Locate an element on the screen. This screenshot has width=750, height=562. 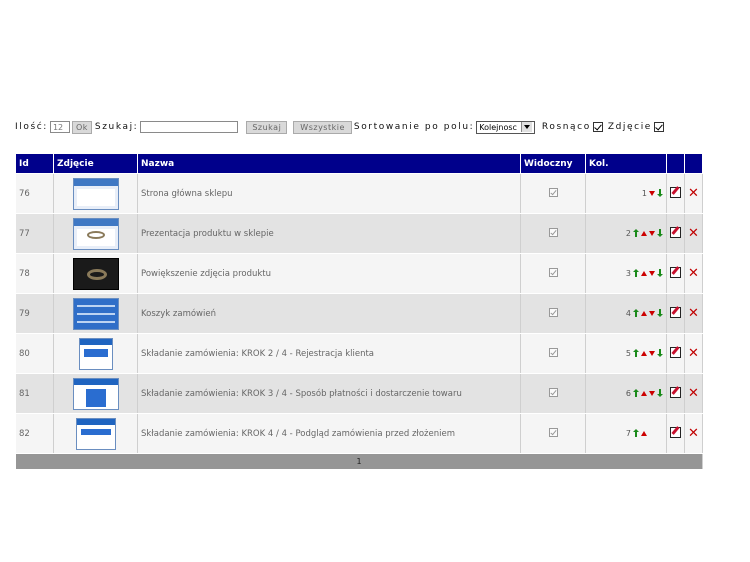
table-row: 79 Koszyk zamówień 4 ✕ is located at coordinates (359, 313).